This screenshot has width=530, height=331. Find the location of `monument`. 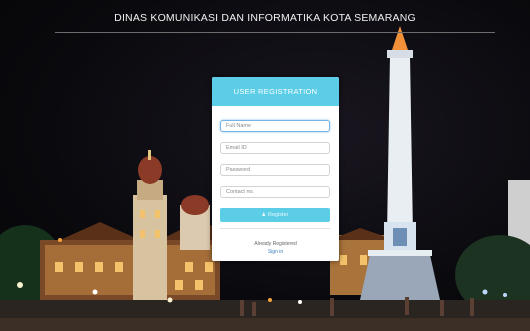

monument is located at coordinates (400, 163).